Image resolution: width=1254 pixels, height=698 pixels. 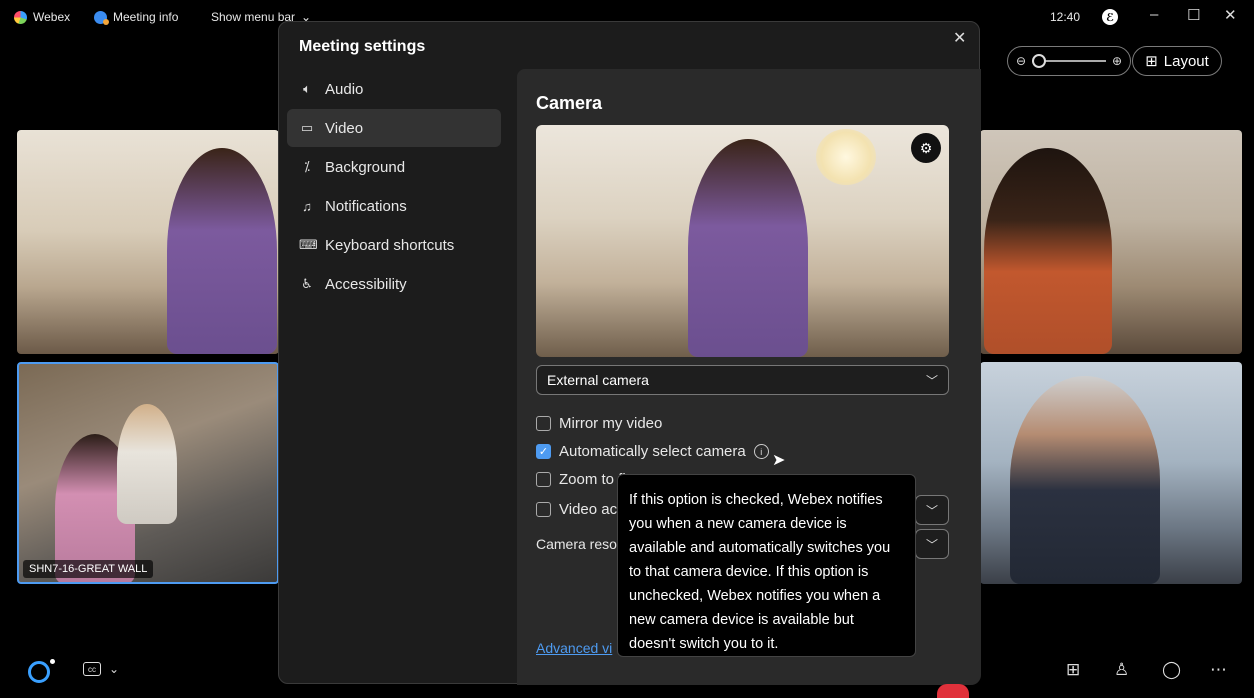 I want to click on bell-icon: ♫, so click(x=307, y=206).